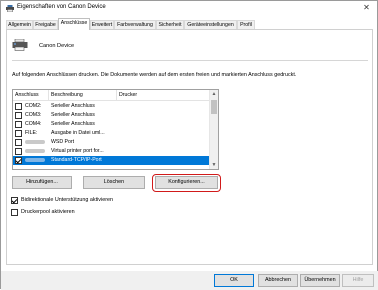  Describe the element at coordinates (14, 200) in the screenshot. I see `bidirectional-checkbox` at that location.